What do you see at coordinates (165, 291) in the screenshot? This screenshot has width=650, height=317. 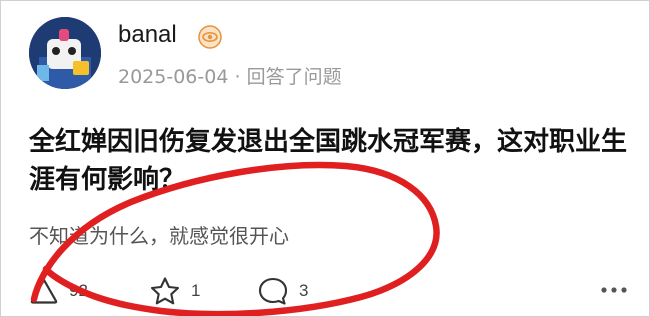 I see `star-icon` at bounding box center [165, 291].